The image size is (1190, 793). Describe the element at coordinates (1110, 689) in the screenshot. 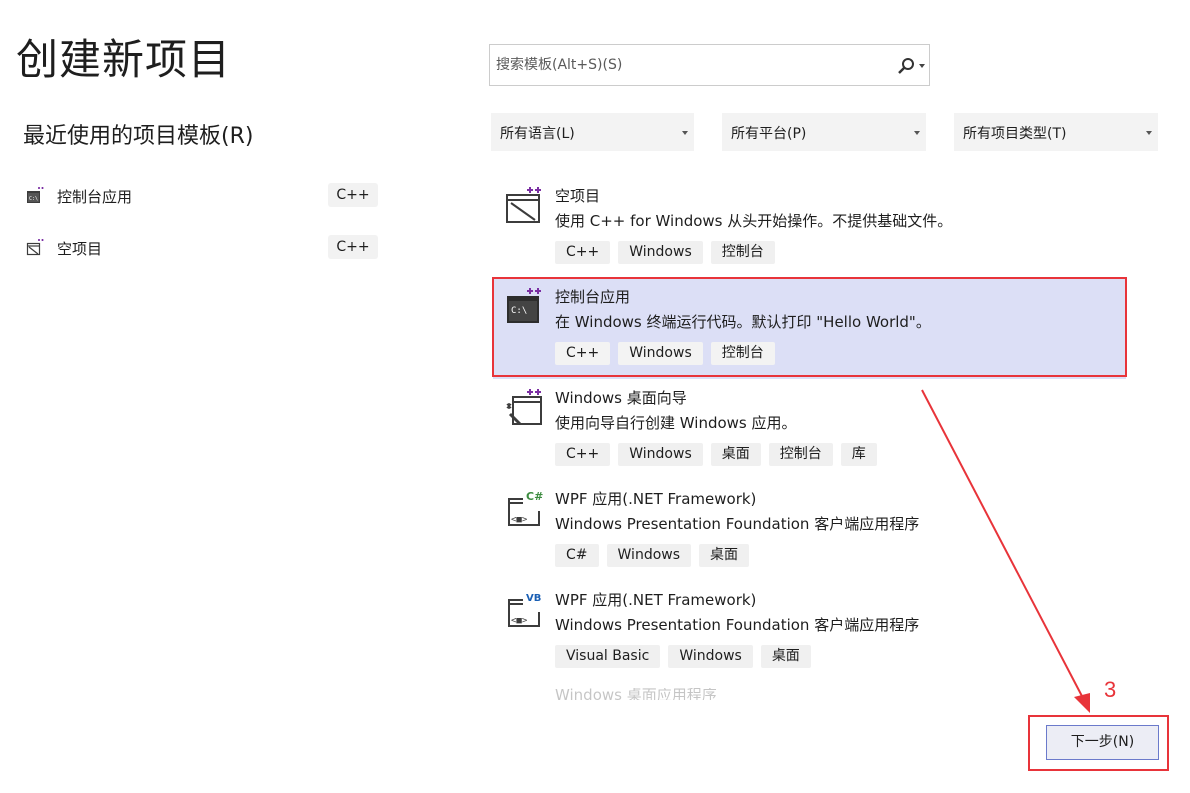

I see `step-number-annotation: 3` at that location.